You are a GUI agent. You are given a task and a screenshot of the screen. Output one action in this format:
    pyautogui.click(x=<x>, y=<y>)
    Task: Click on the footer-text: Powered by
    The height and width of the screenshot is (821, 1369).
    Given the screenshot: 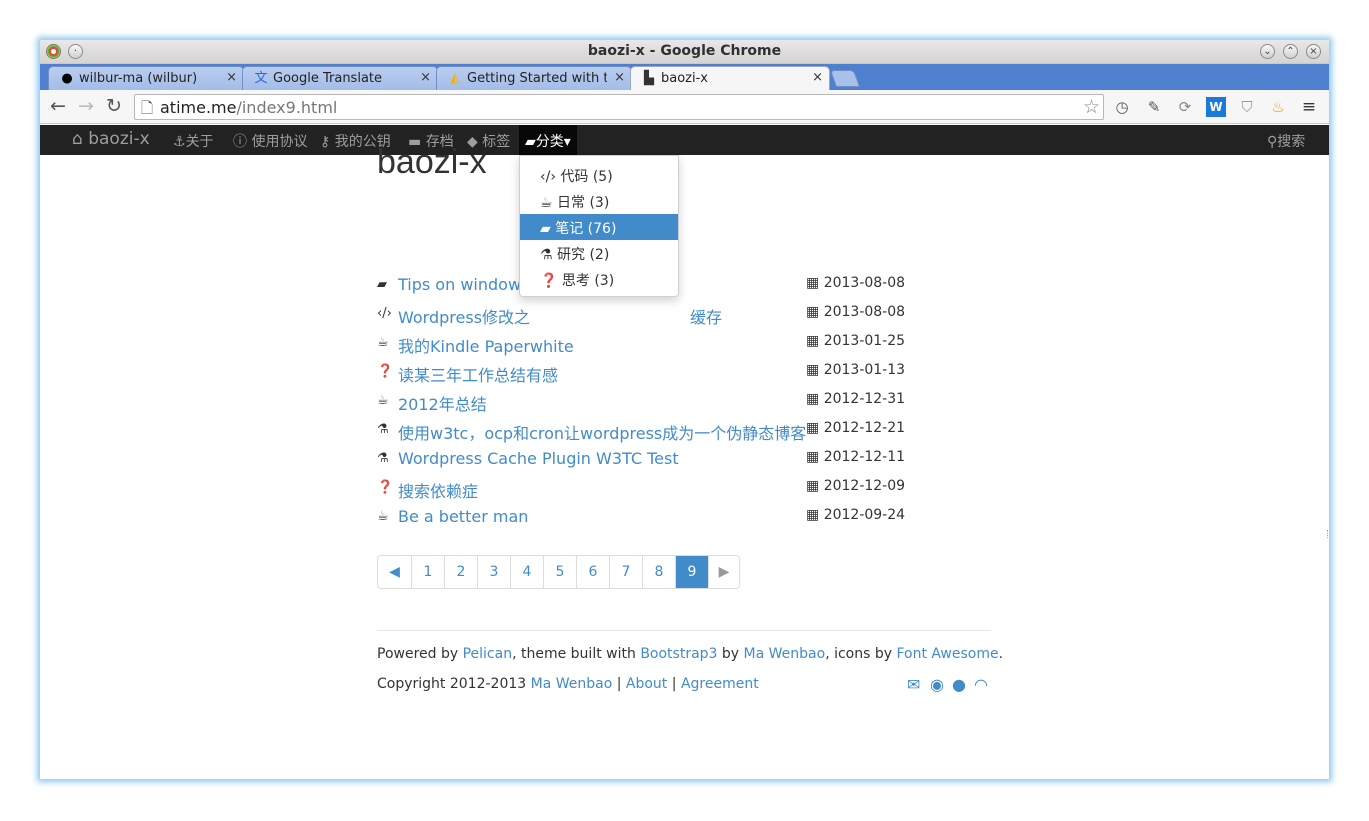 What is the action you would take?
    pyautogui.click(x=420, y=654)
    